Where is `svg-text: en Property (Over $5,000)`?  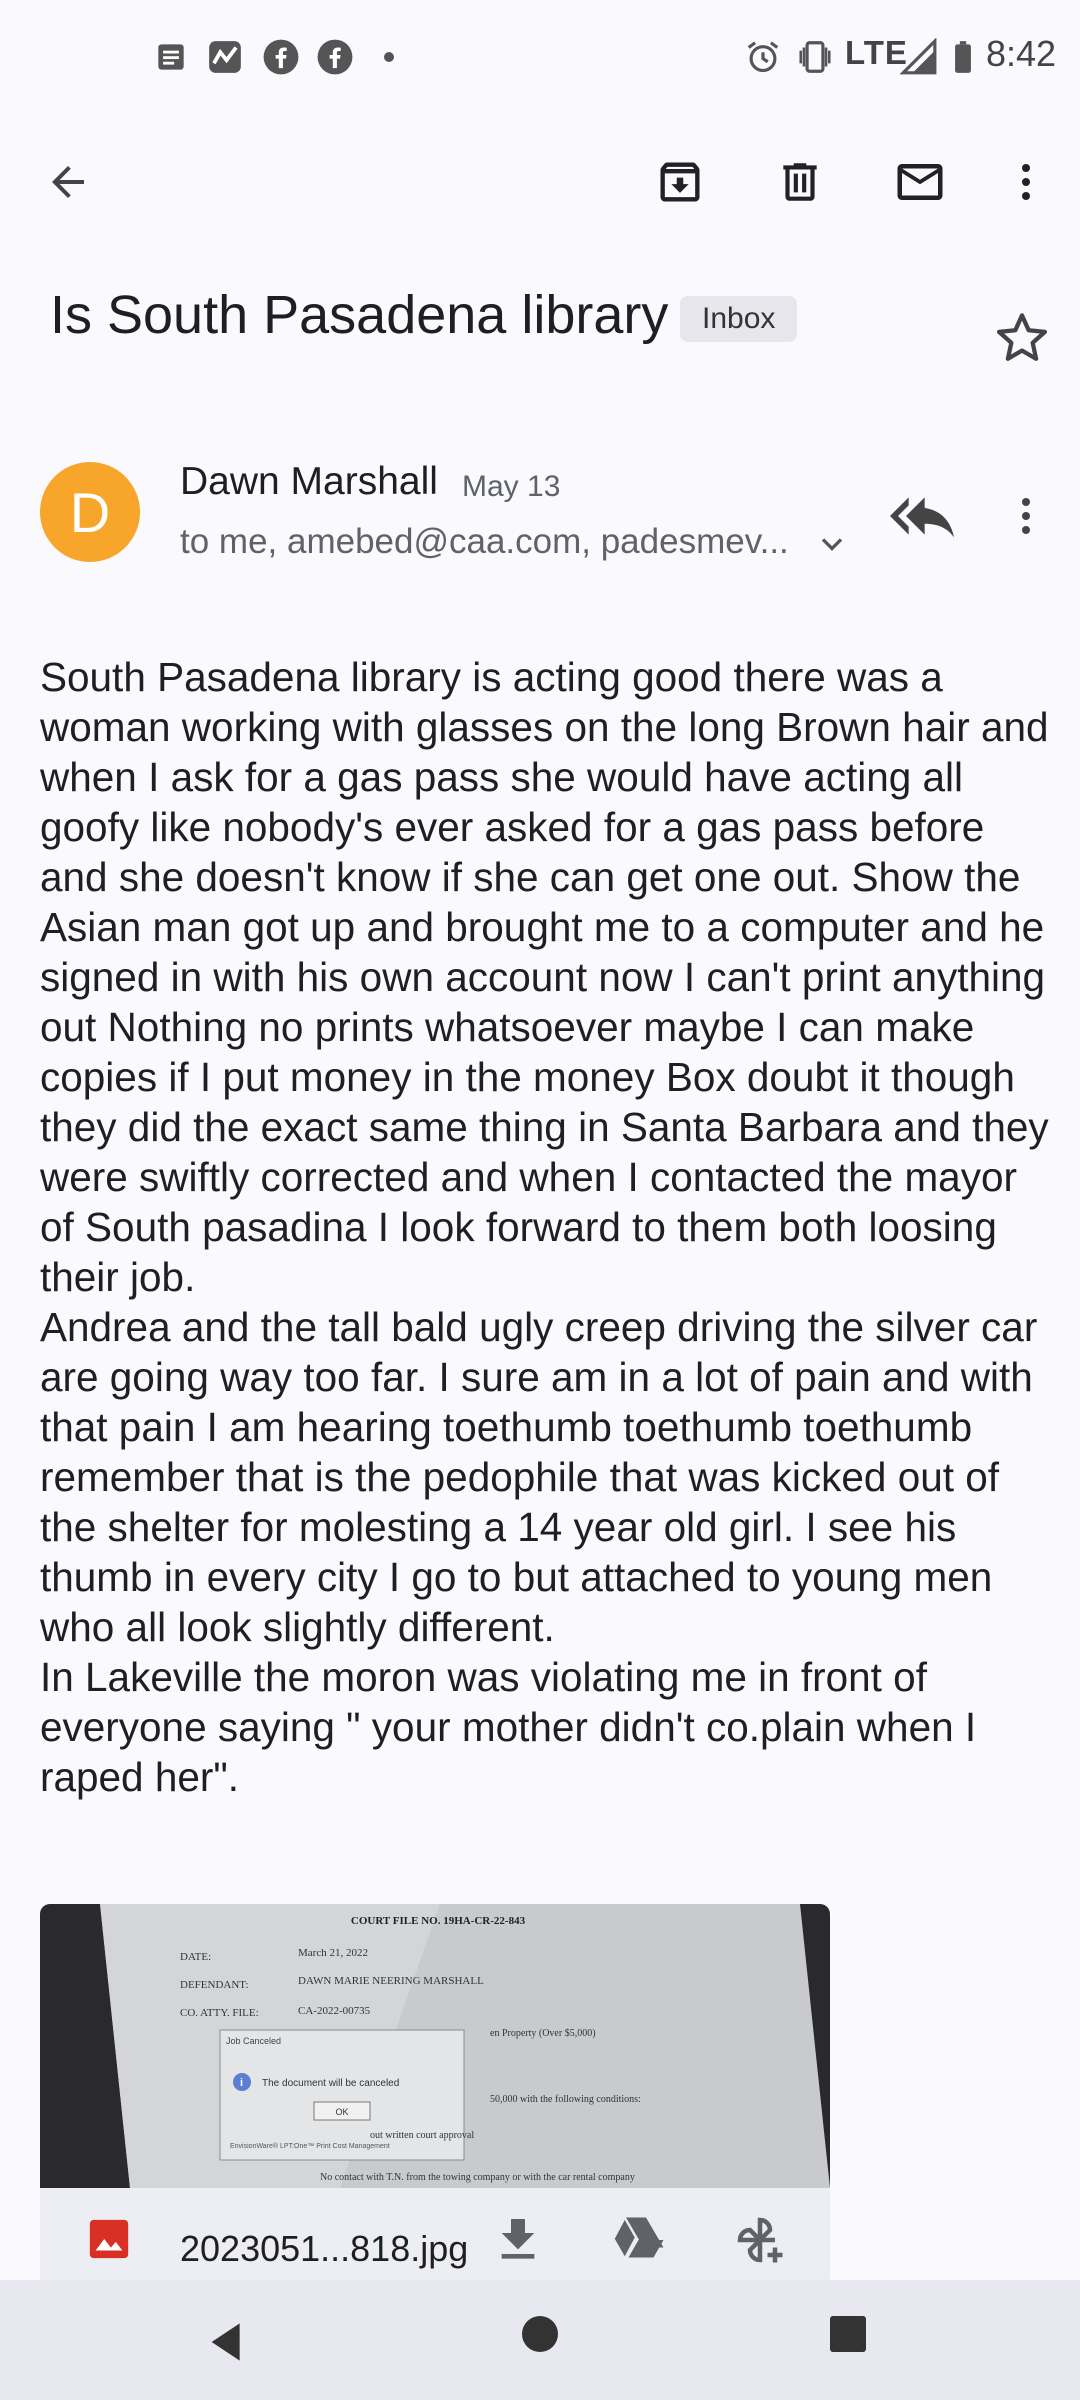
svg-text: en Property (Over $5,000) is located at coordinates (543, 2033).